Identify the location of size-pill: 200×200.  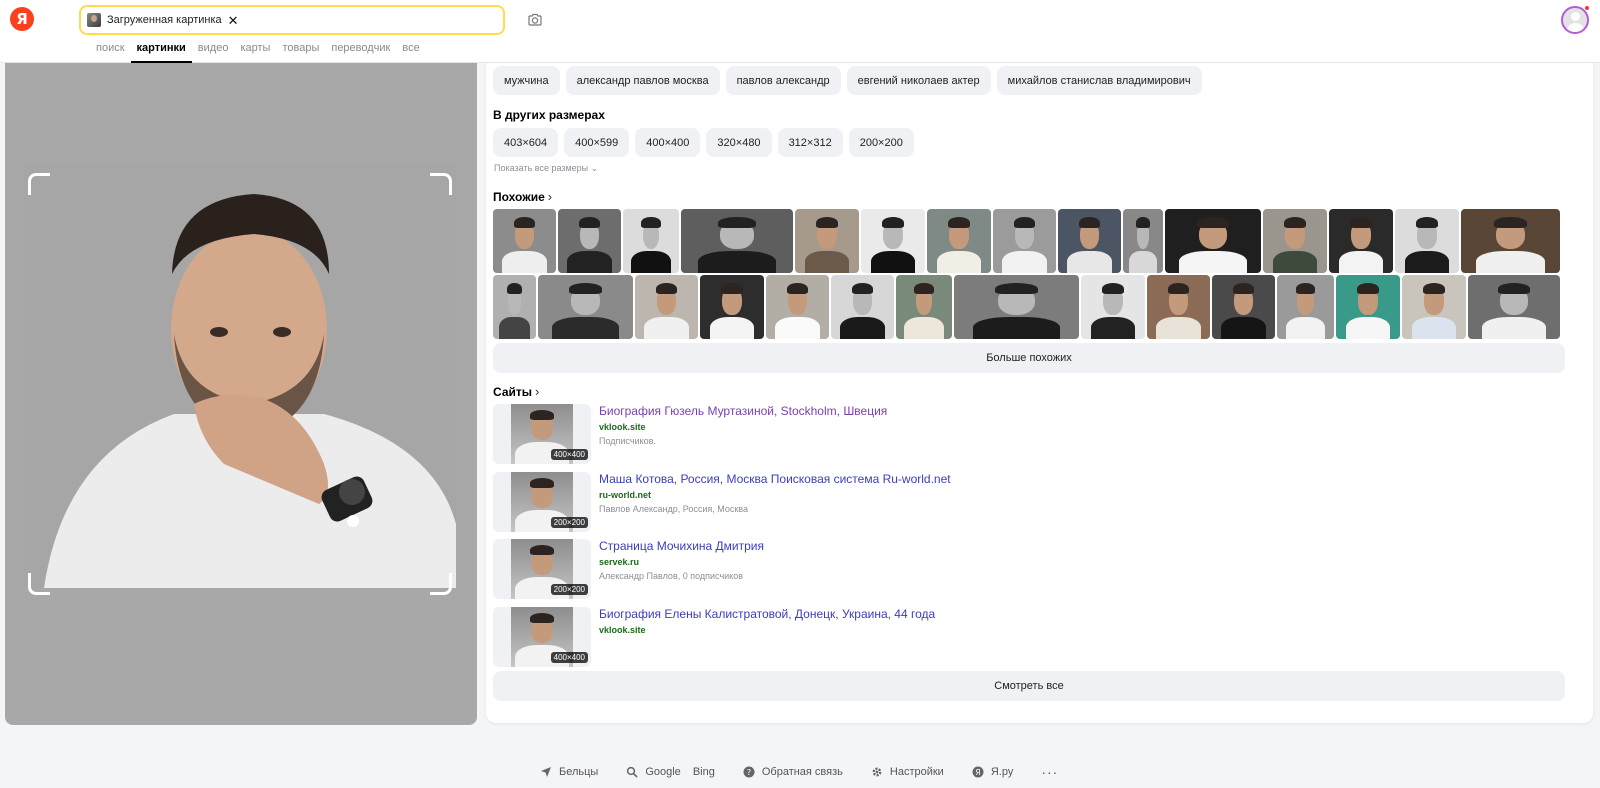
(881, 142).